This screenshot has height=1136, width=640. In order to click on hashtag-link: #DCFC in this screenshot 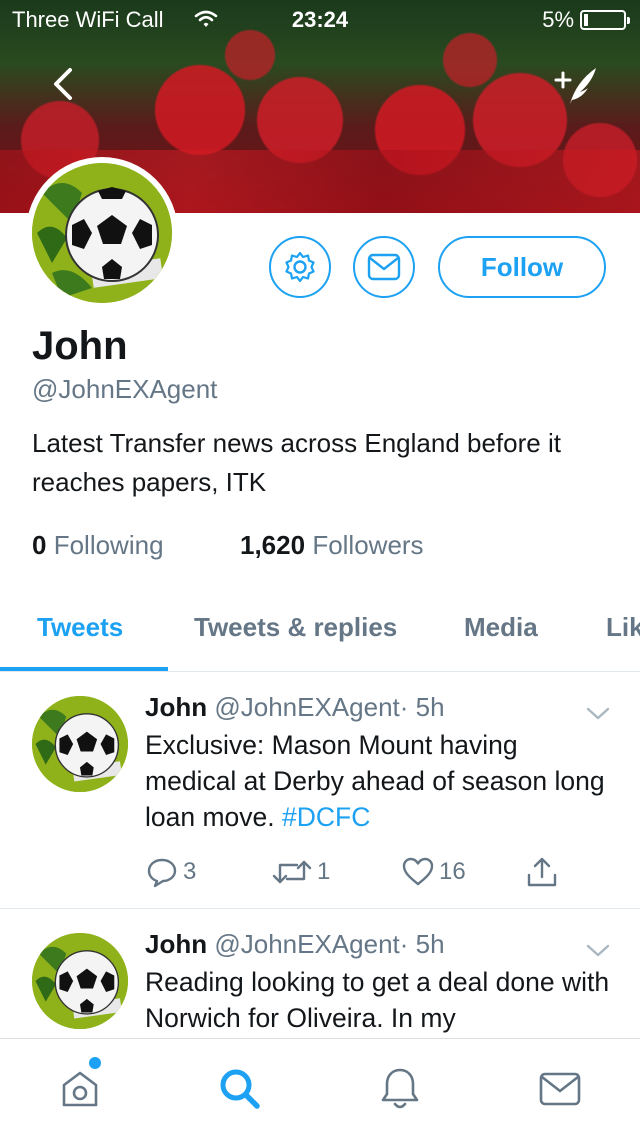, I will do `click(326, 817)`.